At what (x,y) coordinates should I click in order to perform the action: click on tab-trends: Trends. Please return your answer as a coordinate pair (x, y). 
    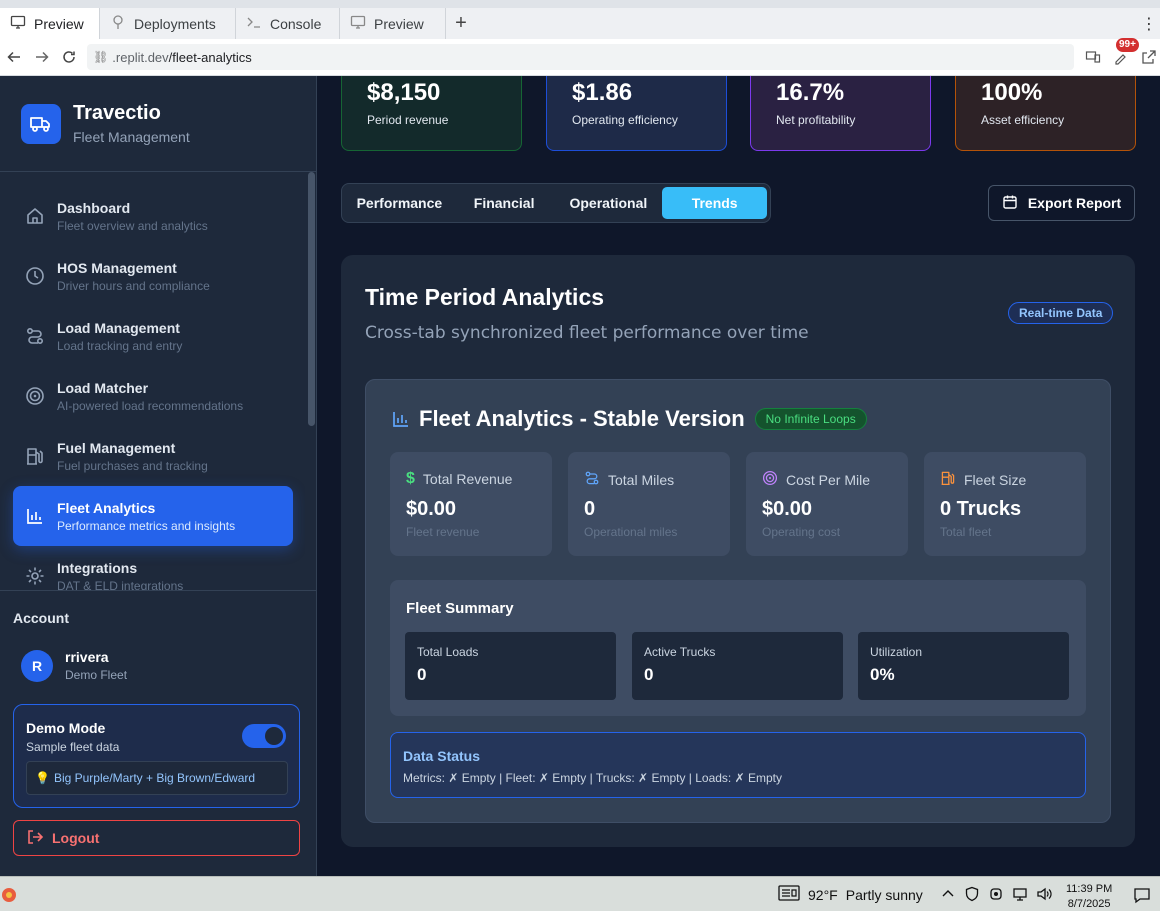
    Looking at the image, I should click on (715, 203).